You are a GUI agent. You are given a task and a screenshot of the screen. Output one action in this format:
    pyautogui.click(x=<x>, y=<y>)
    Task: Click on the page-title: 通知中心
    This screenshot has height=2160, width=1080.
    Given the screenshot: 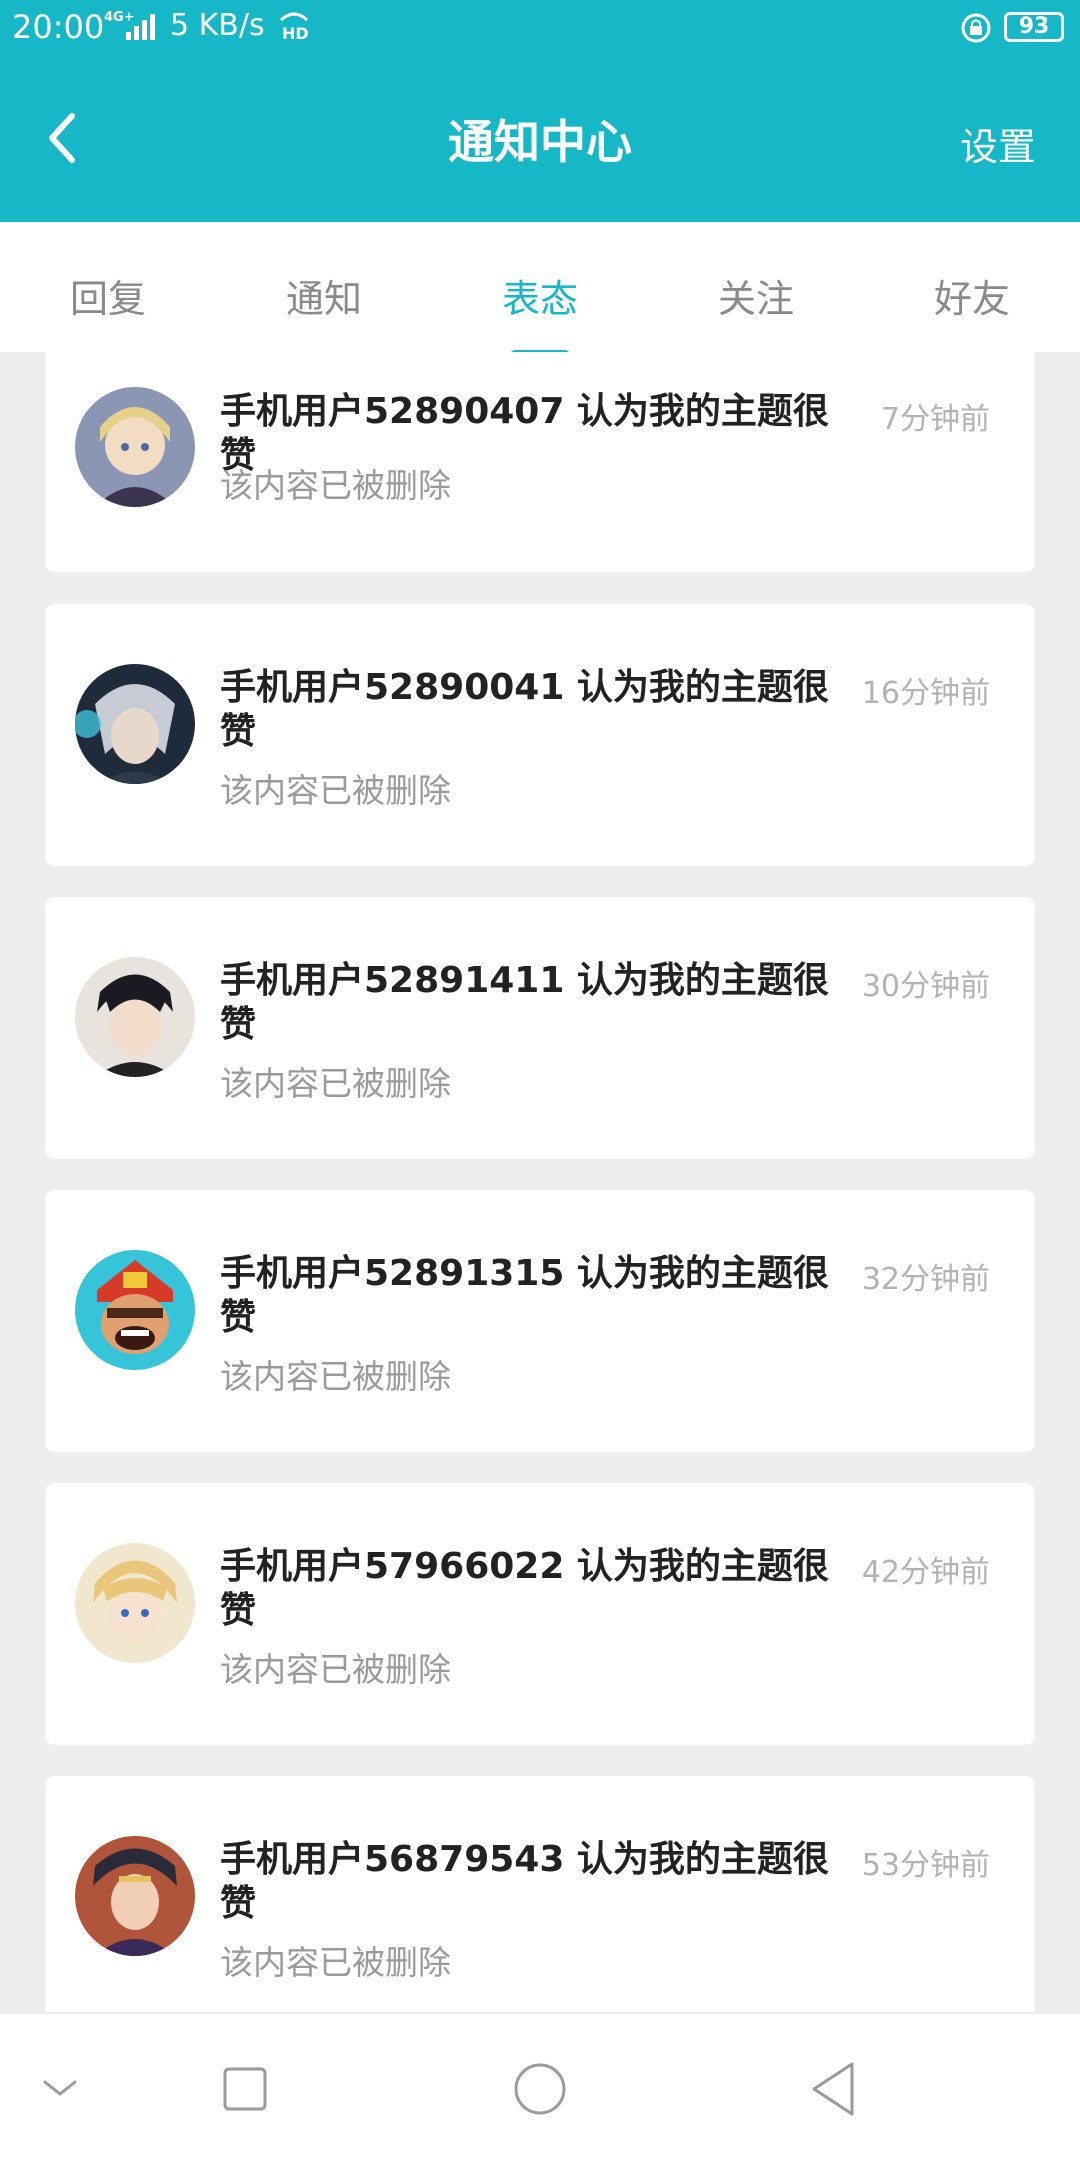 What is the action you would take?
    pyautogui.click(x=540, y=142)
    